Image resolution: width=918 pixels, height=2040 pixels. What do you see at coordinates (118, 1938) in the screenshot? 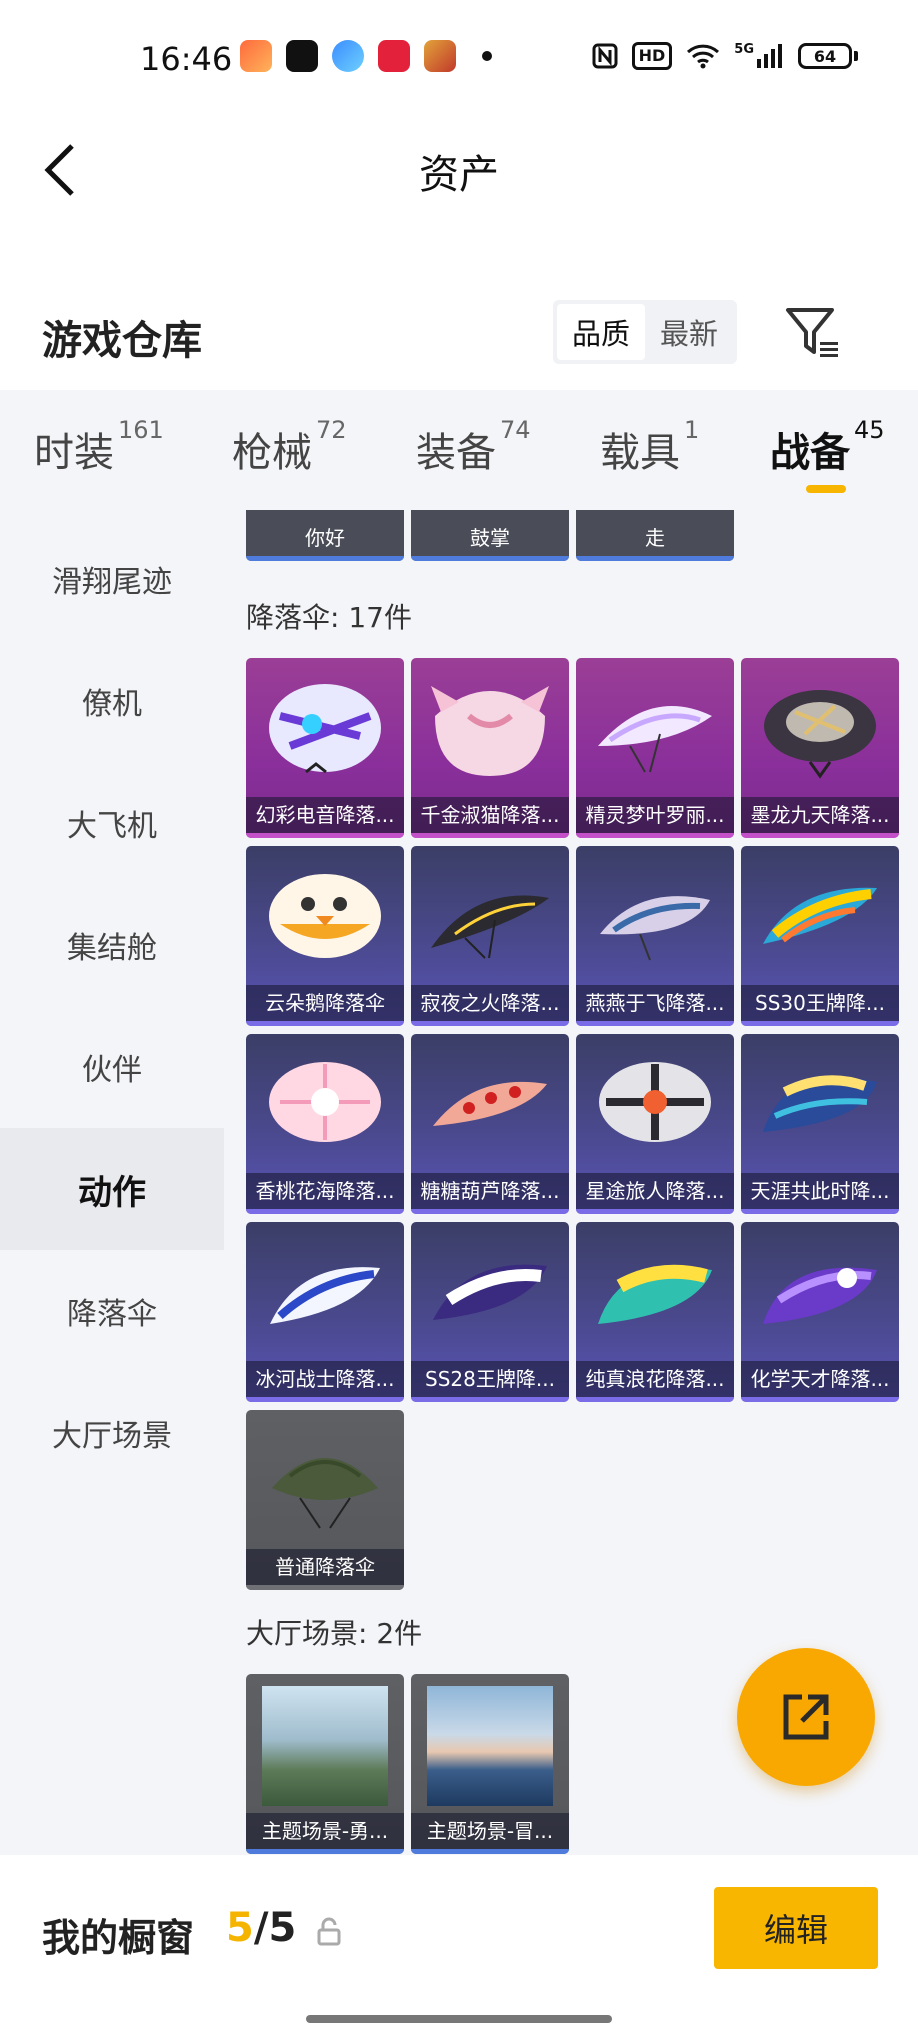
I see `showcase-title: 我的橱窗` at bounding box center [118, 1938].